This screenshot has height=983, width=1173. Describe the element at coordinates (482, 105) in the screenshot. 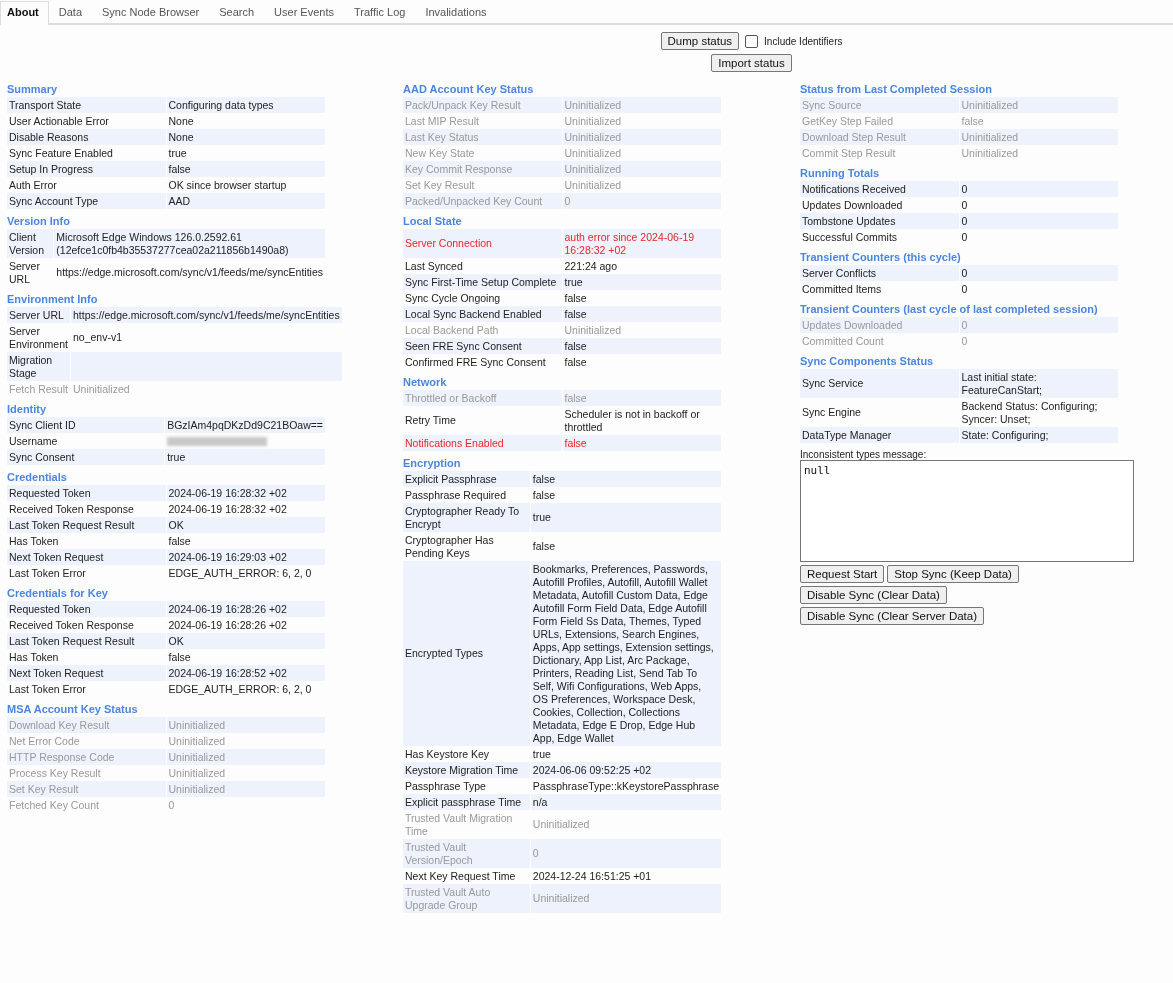

I see `field-label: Pack/Unpack Key Result` at that location.